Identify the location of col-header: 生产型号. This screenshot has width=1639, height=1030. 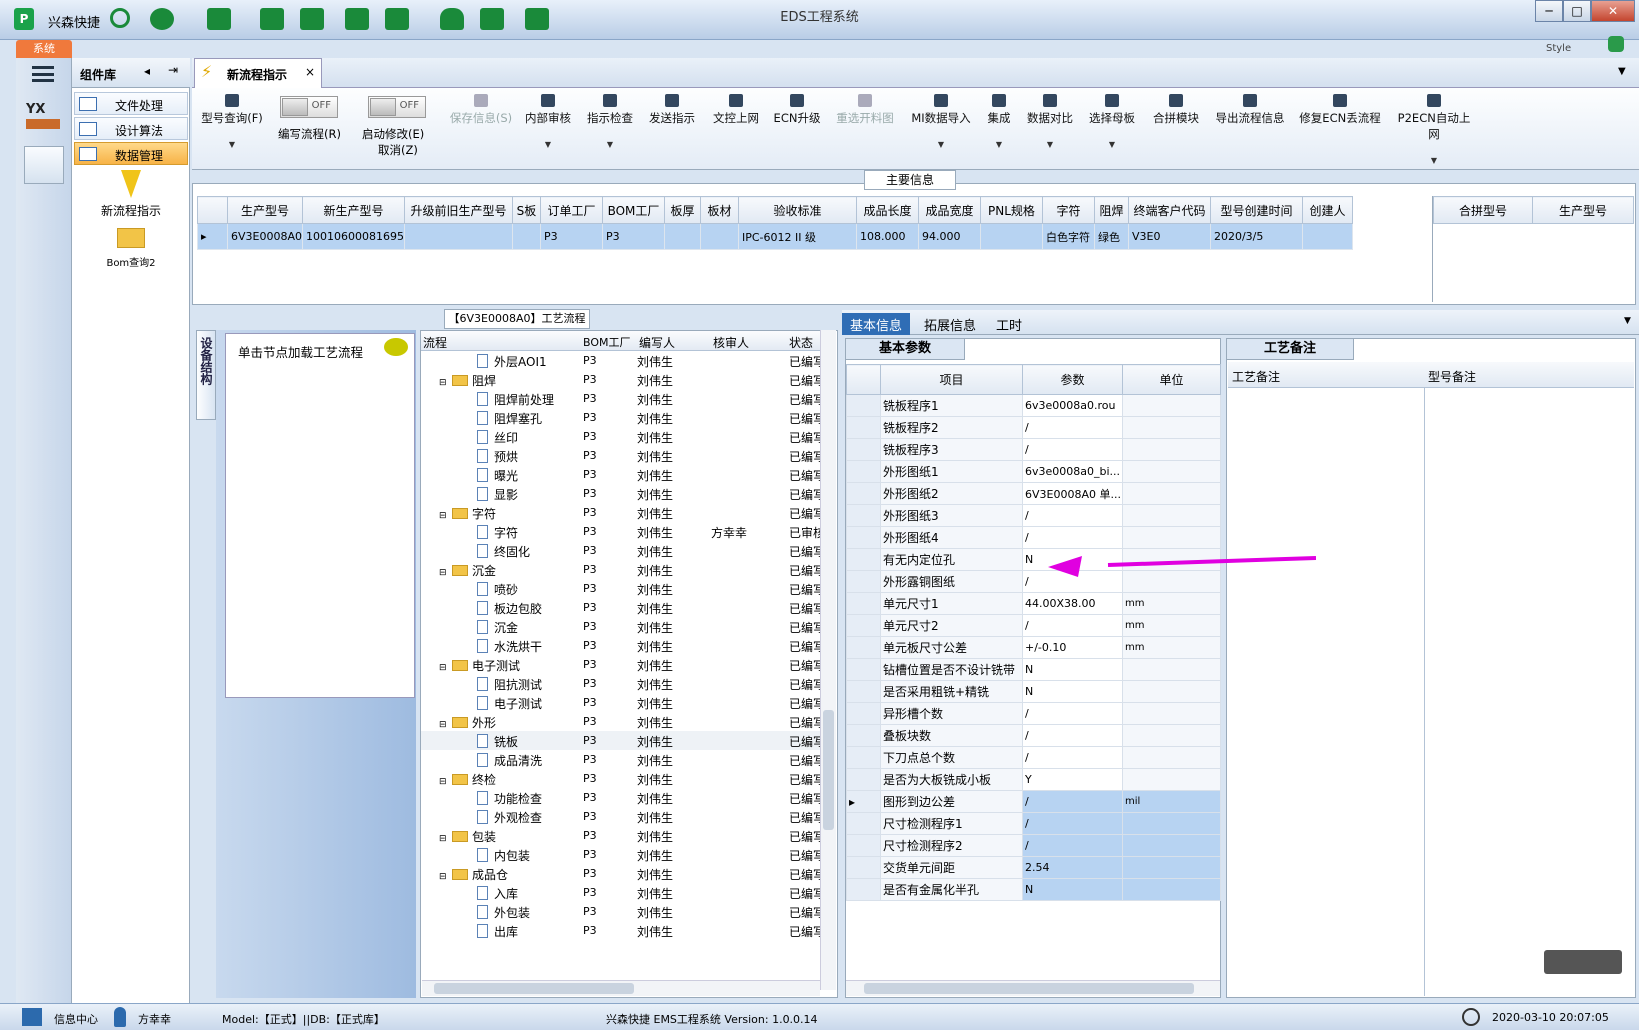
(265, 210).